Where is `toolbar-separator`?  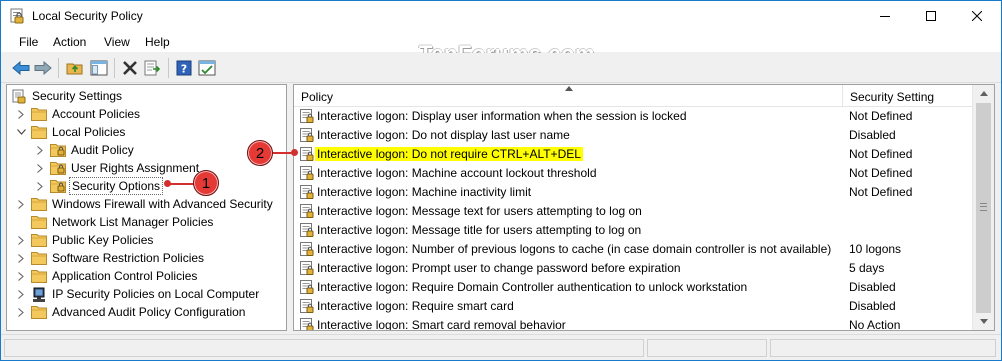
toolbar-separator is located at coordinates (114, 68).